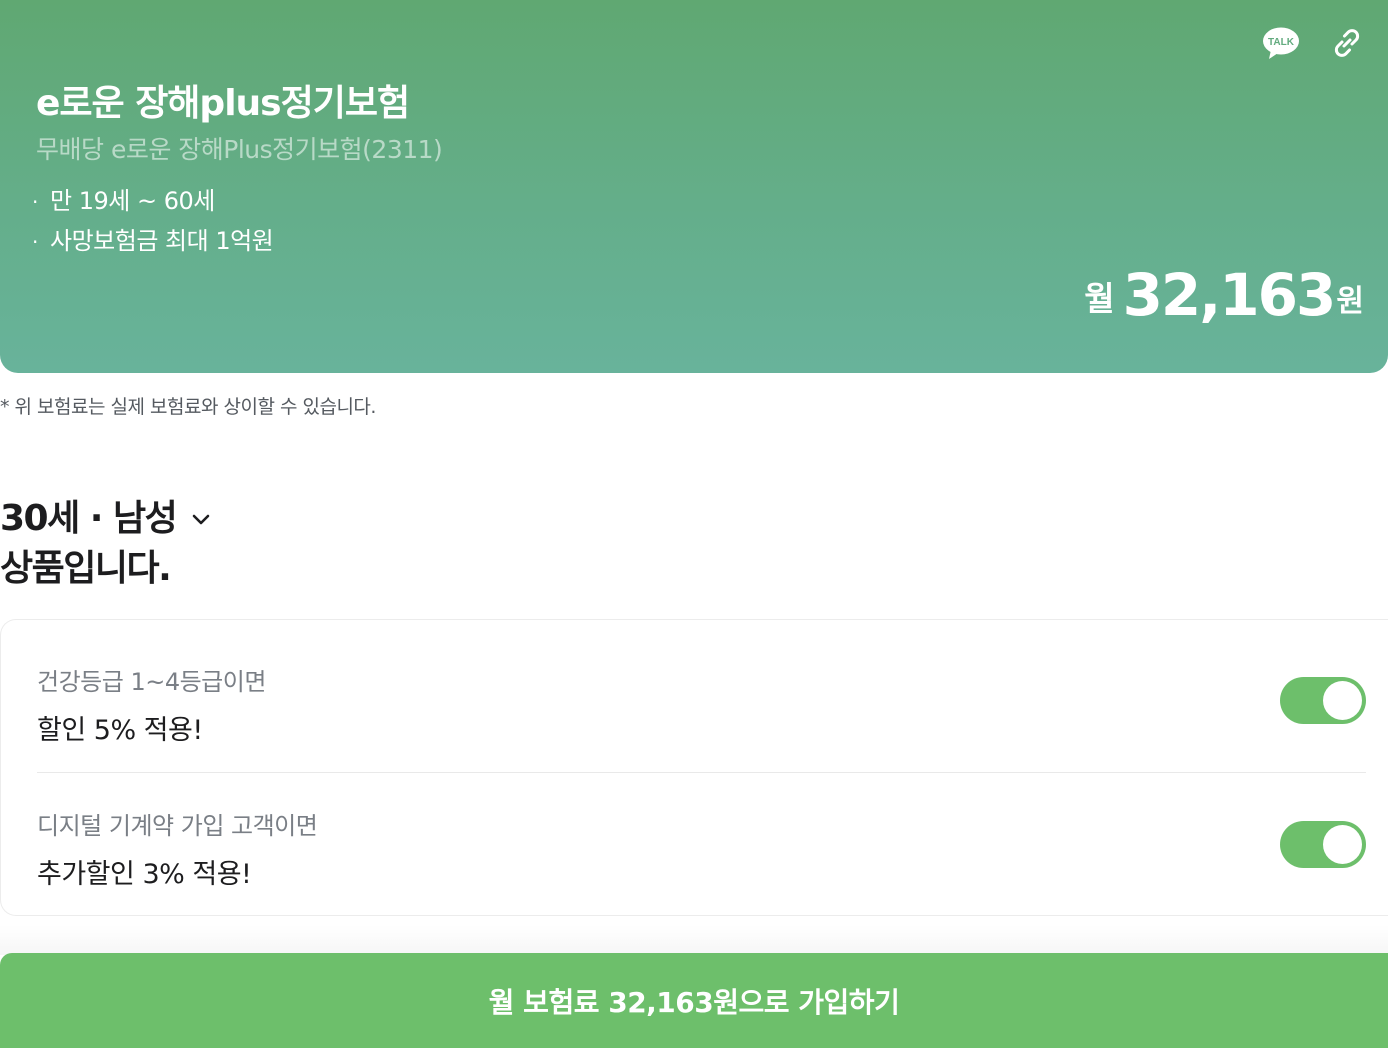 The width and height of the screenshot is (1388, 1048). What do you see at coordinates (701, 844) in the screenshot?
I see `discount-row-digital: 디지털 기계약 가입 고객이면 추가할인 3% 적용!` at bounding box center [701, 844].